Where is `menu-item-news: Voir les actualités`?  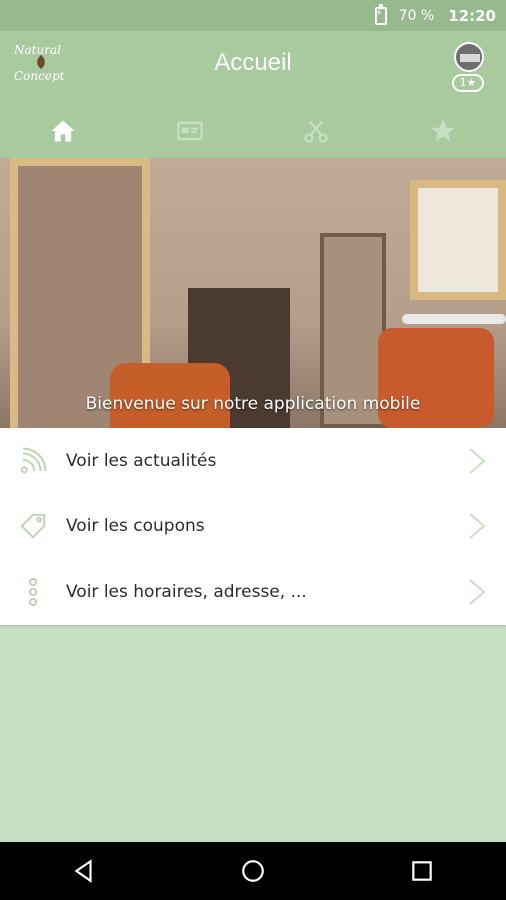
menu-item-news: Voir les actualités is located at coordinates (253, 461).